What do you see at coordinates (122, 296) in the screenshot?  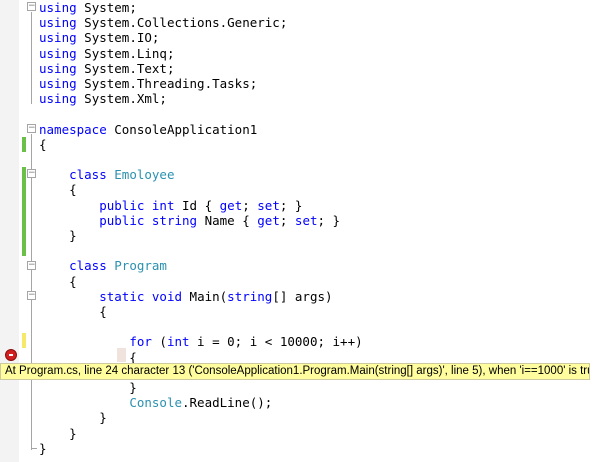 I see `keyword-token: static` at bounding box center [122, 296].